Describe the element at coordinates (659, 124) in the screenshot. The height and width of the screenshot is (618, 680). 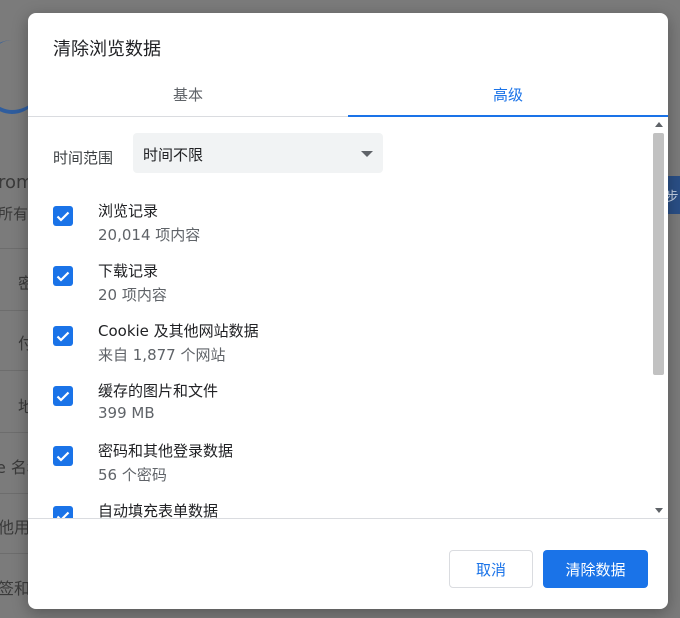
I see `scroll-up-arrow-icon` at that location.